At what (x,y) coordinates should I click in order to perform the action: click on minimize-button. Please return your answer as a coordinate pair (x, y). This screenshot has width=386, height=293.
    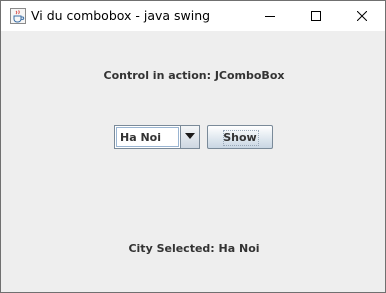
    Looking at the image, I should click on (270, 16).